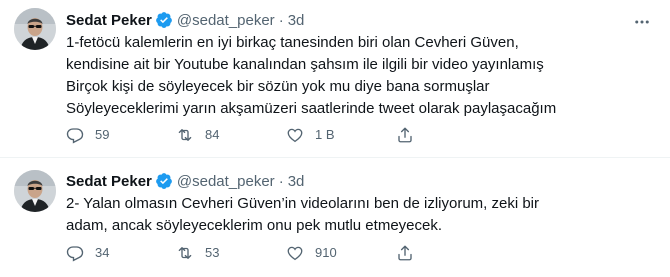 The image size is (670, 277). I want to click on reply-count: 34, so click(102, 252).